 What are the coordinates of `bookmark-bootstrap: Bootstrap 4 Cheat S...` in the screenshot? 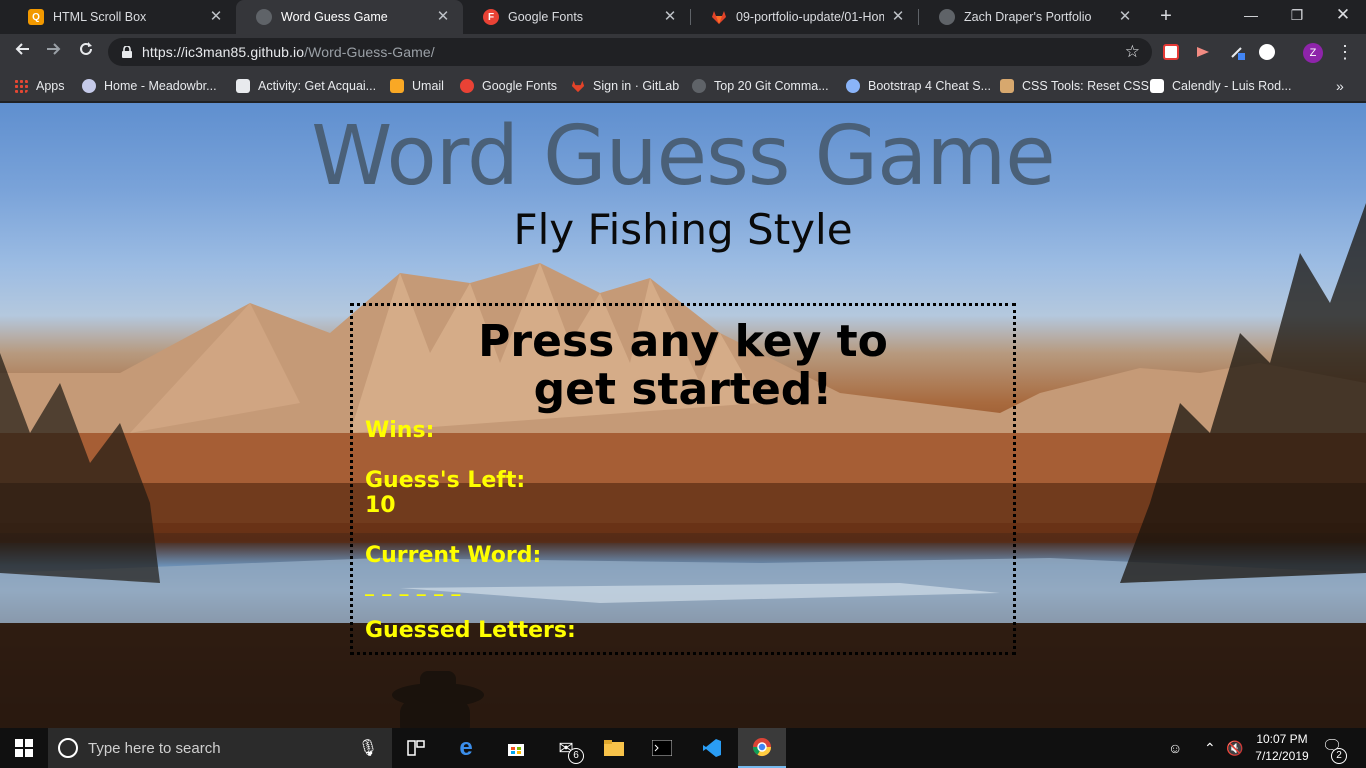 It's located at (918, 86).